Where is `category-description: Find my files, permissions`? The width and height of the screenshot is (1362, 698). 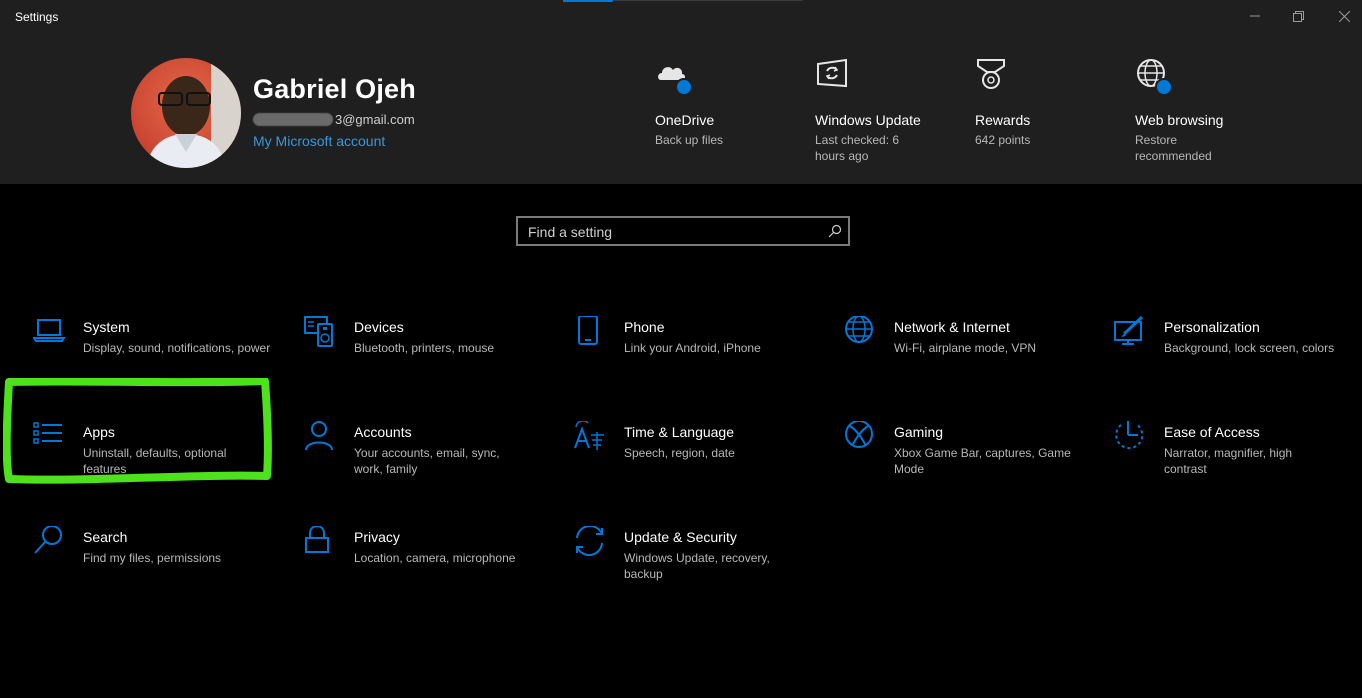
category-description: Find my files, permissions is located at coordinates (152, 558).